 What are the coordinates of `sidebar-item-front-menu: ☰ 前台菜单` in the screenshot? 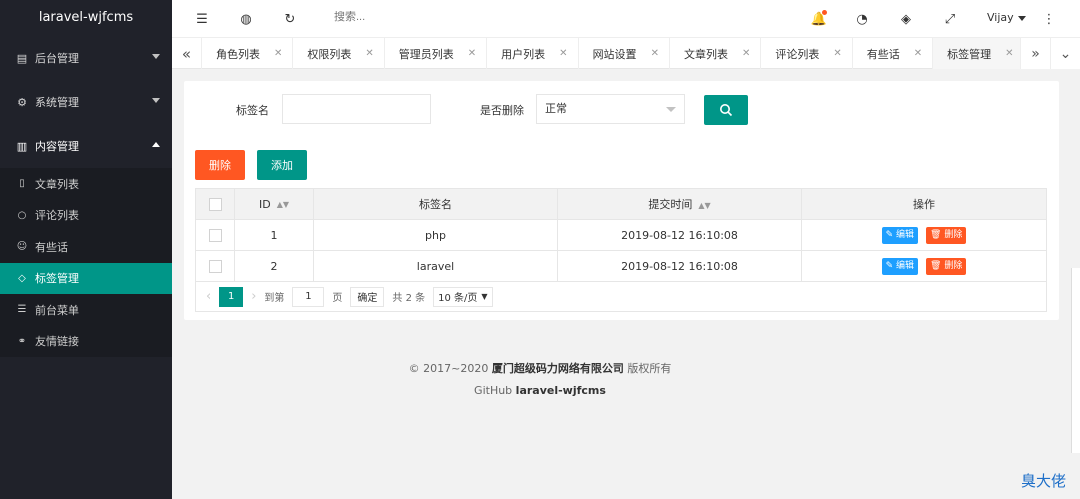 It's located at (86, 310).